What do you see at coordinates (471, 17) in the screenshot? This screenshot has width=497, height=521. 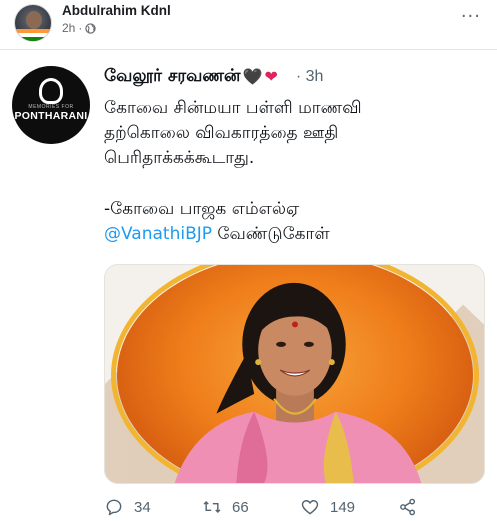 I see `more-options-button: ···` at bounding box center [471, 17].